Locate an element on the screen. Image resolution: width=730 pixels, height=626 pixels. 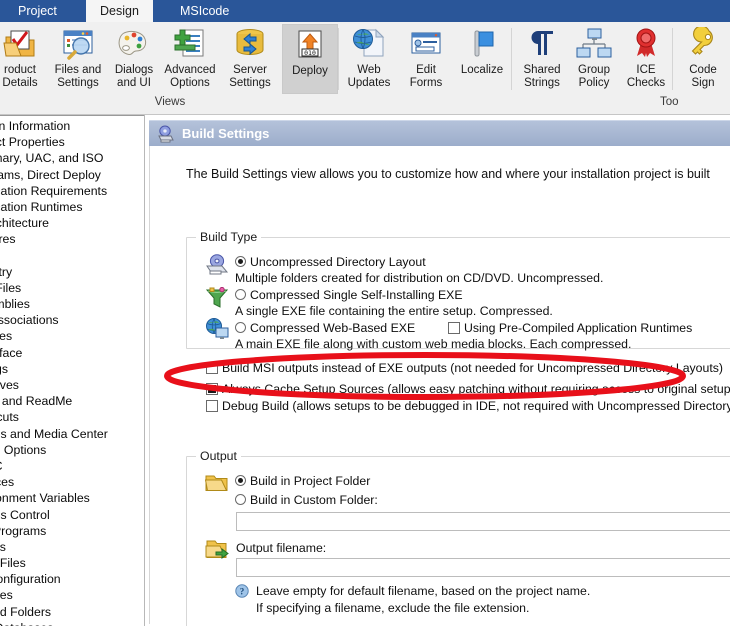
ribbon-button-product-details: roduct Details is located at coordinates (24, 59).